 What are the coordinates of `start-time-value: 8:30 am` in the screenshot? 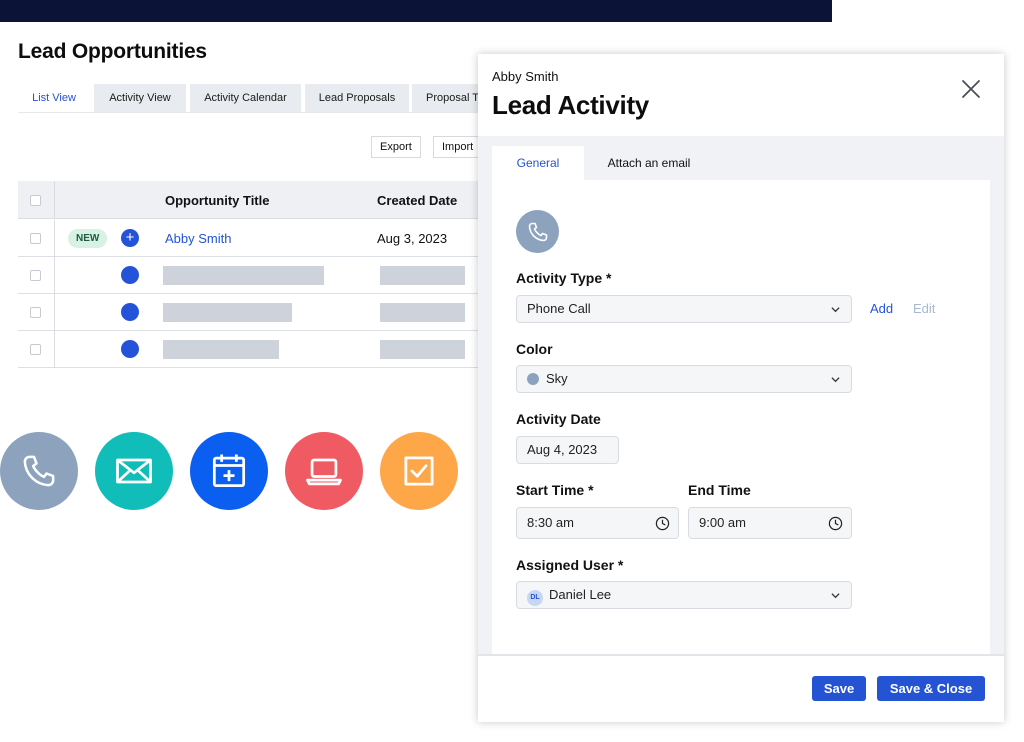 It's located at (550, 522).